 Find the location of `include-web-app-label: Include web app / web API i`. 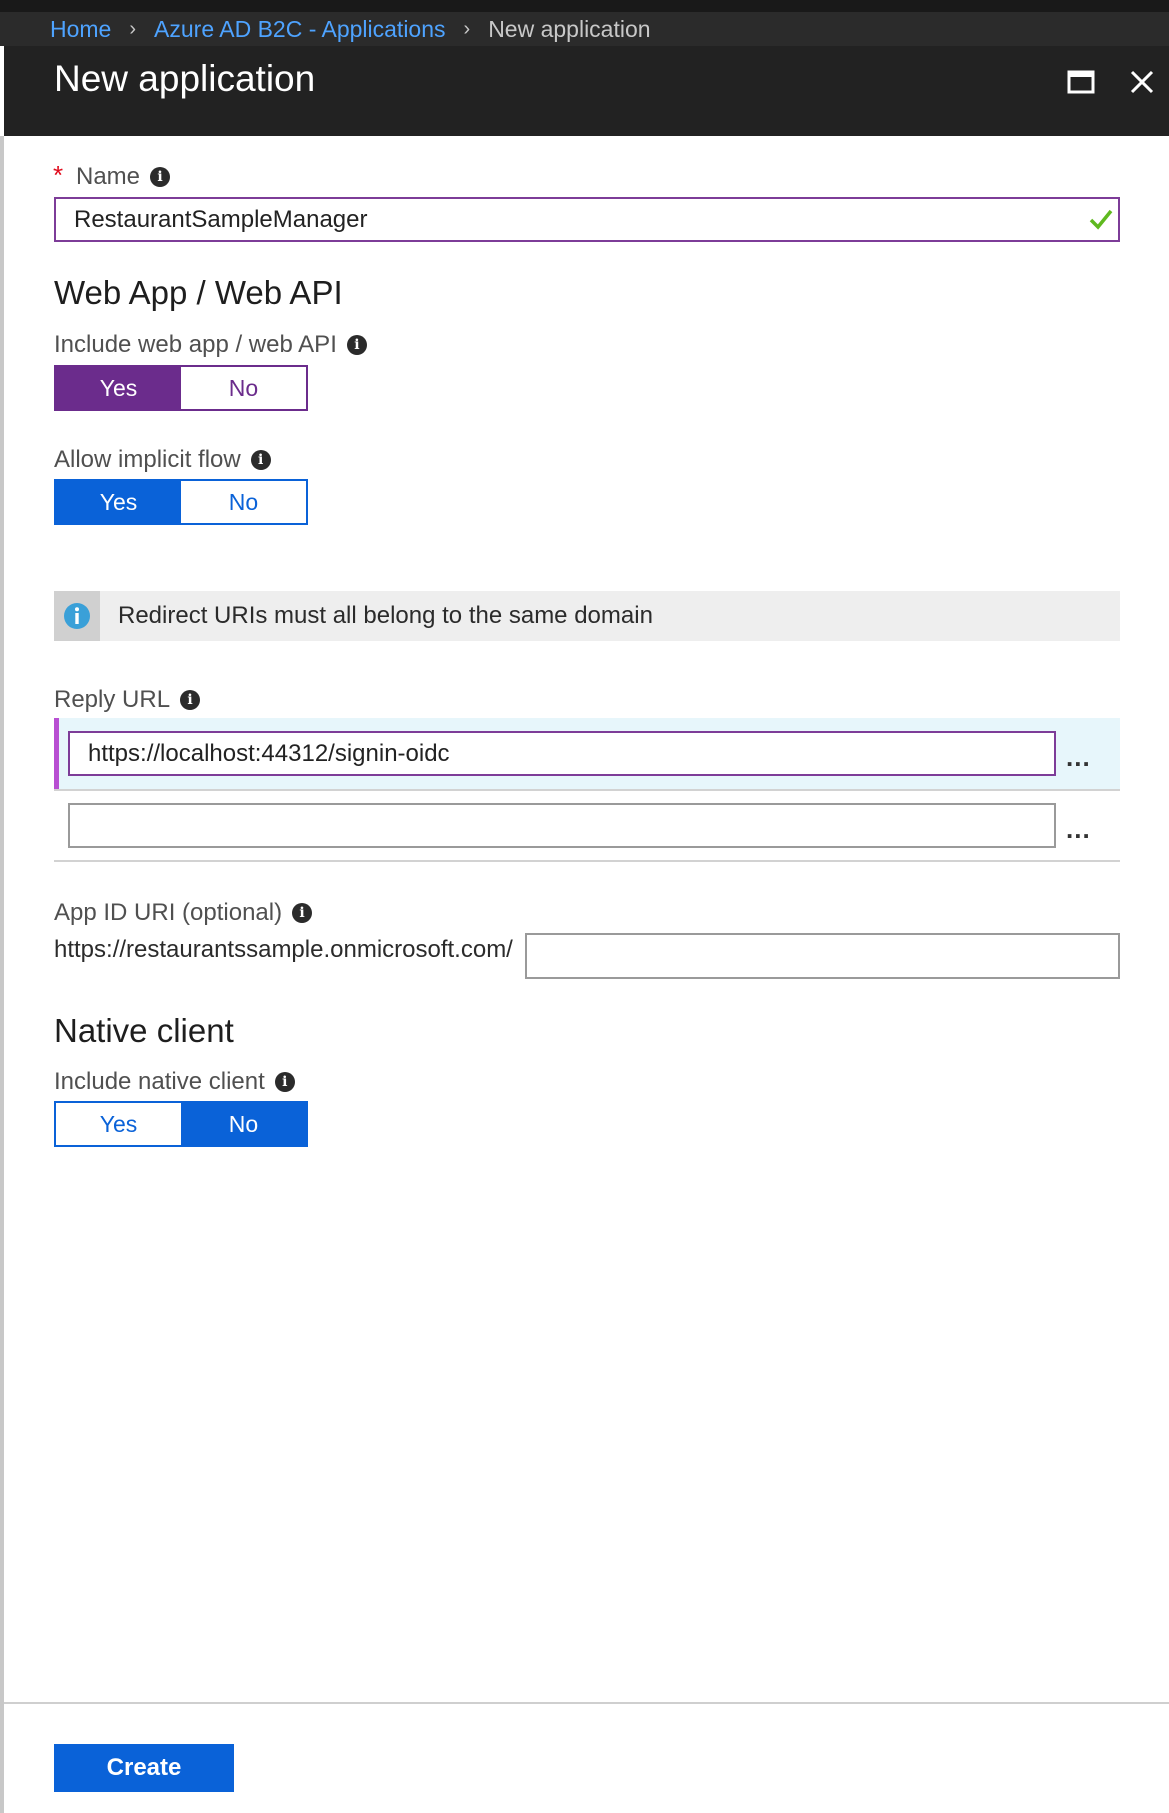

include-web-app-label: Include web app / web API i is located at coordinates (210, 345).